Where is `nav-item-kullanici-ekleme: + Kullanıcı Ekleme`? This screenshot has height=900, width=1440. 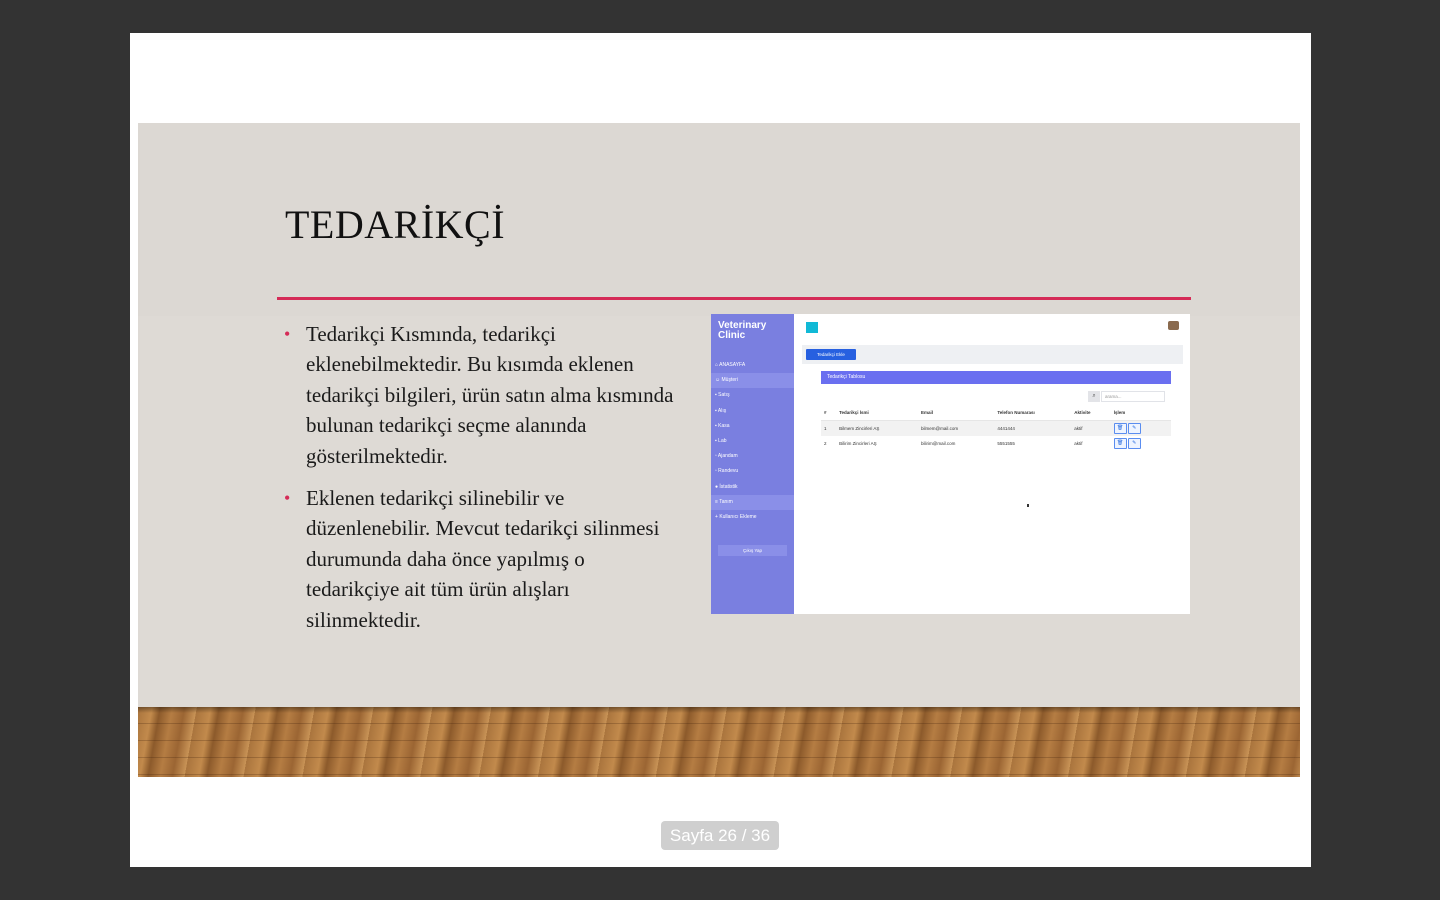
nav-item-kullanici-ekleme: + Kullanıcı Ekleme is located at coordinates (736, 516).